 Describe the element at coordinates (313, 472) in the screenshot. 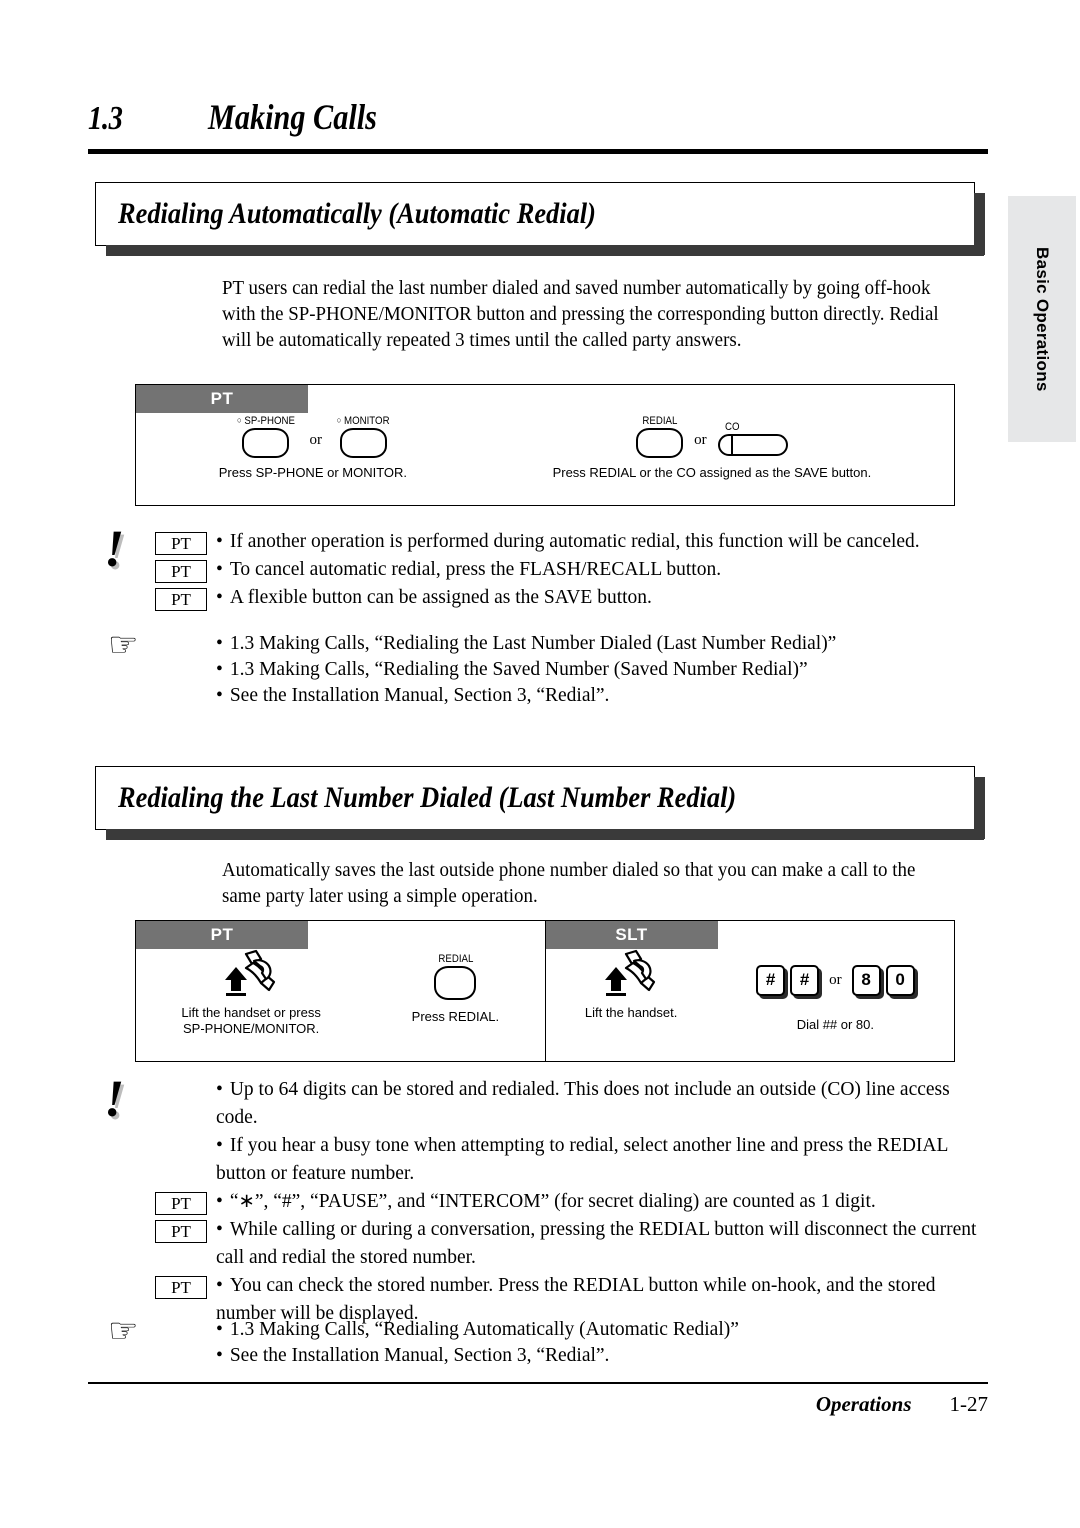

I see `diagram-step-caption: Press SP-PHONE or MONITOR.` at that location.